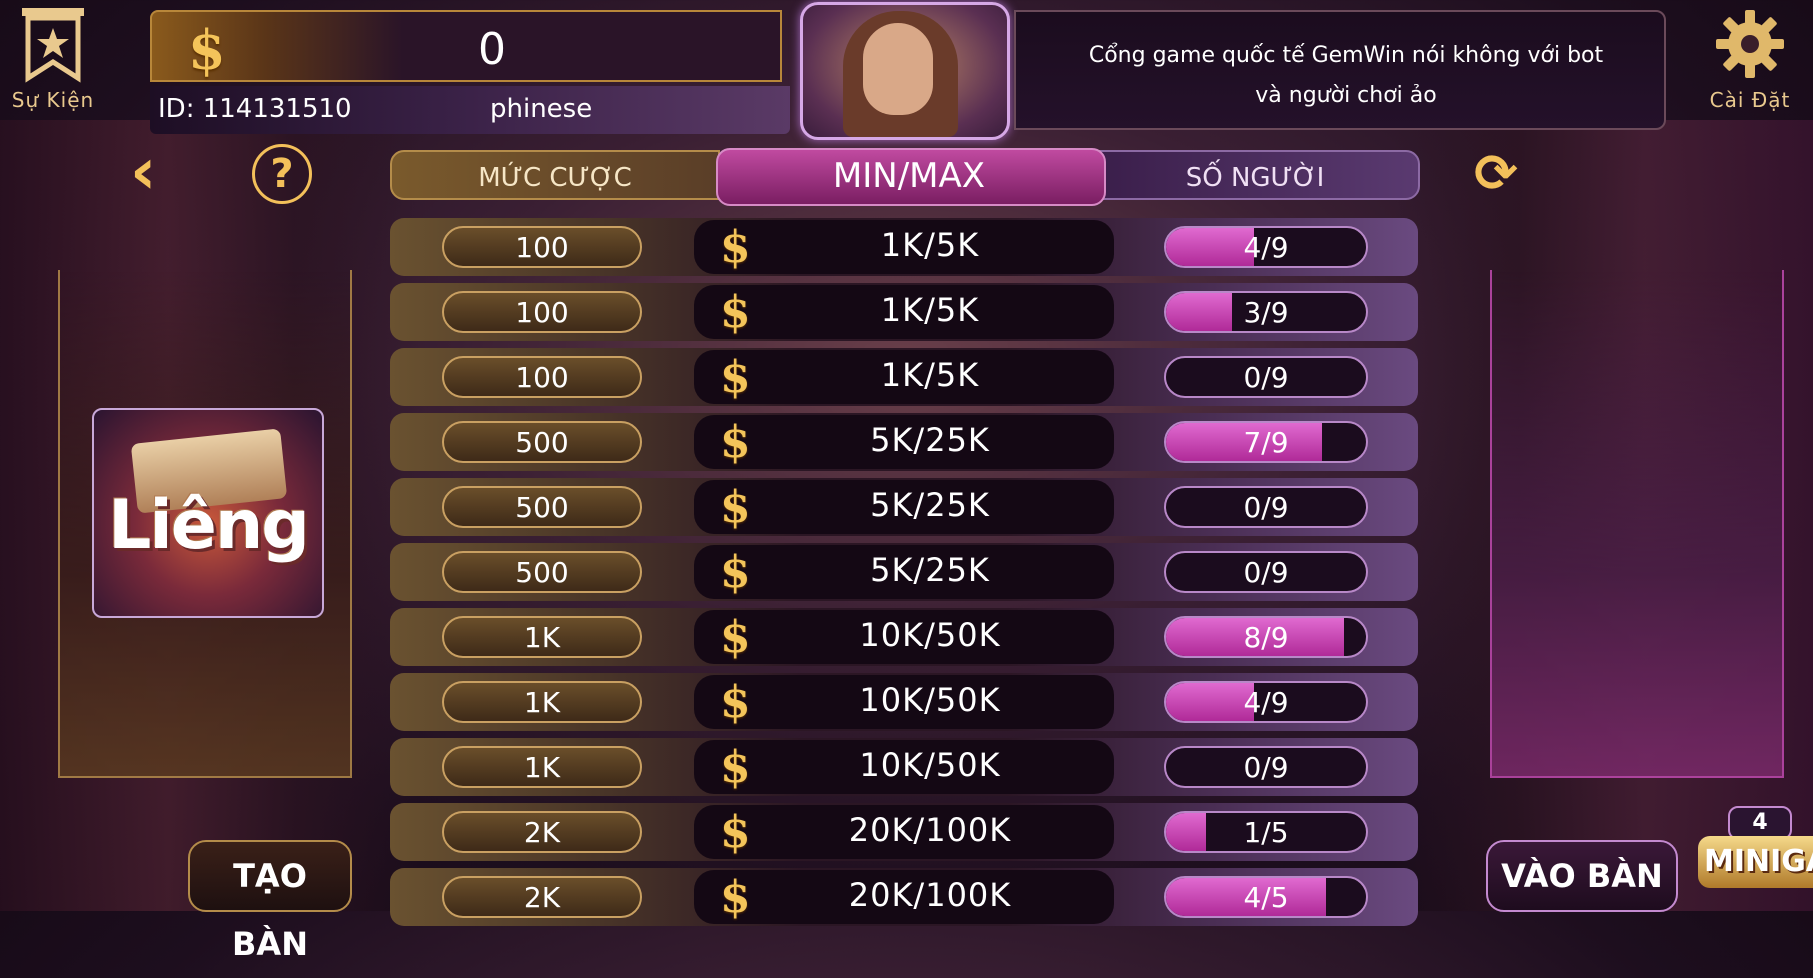  I want to click on header-bet: MỨC CƯỢC, so click(555, 175).